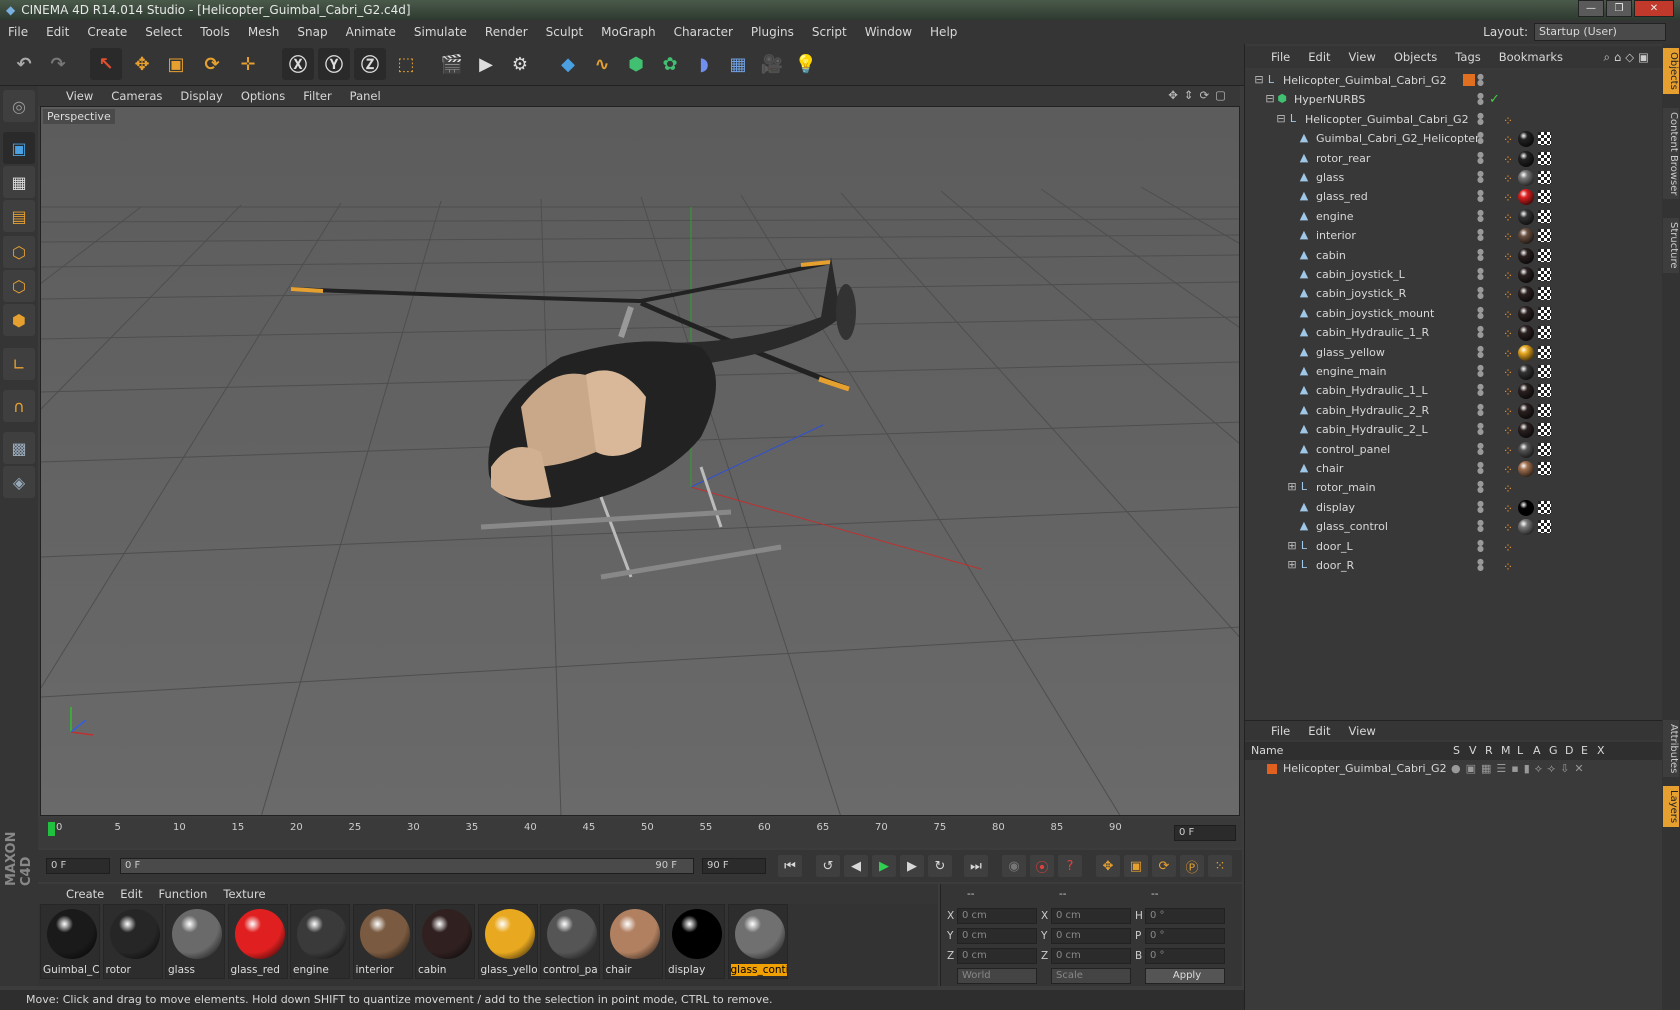 The width and height of the screenshot is (1680, 1010). What do you see at coordinates (486, 64) in the screenshot?
I see `render-picture-viewer-icon: ▶` at bounding box center [486, 64].